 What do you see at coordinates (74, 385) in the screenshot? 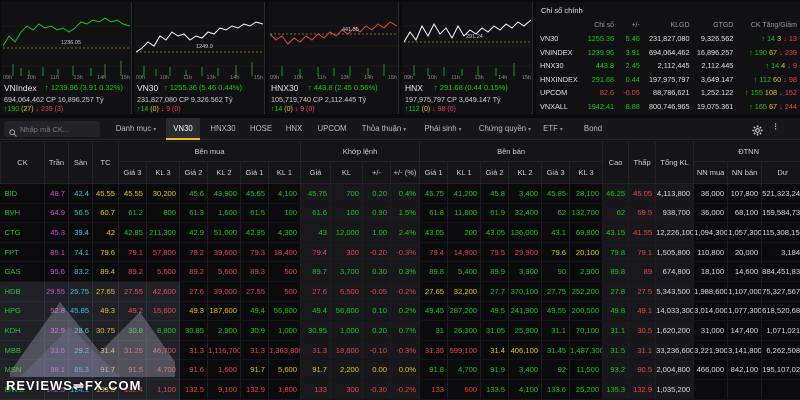
I see `watermark-text: REVIEWS⇌FX.COM` at bounding box center [74, 385].